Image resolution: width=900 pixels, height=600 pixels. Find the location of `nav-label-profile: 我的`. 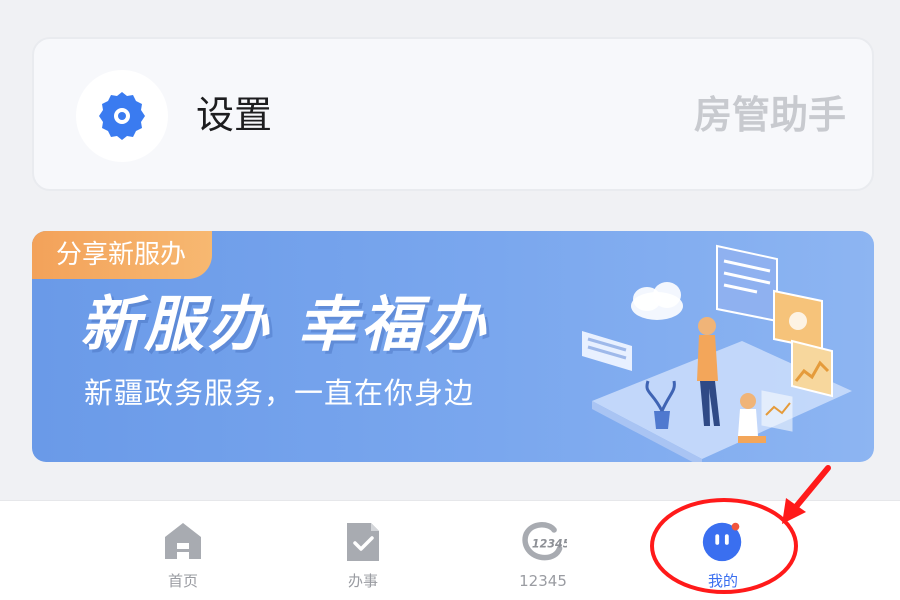

nav-label-profile: 我的 is located at coordinates (722, 581).